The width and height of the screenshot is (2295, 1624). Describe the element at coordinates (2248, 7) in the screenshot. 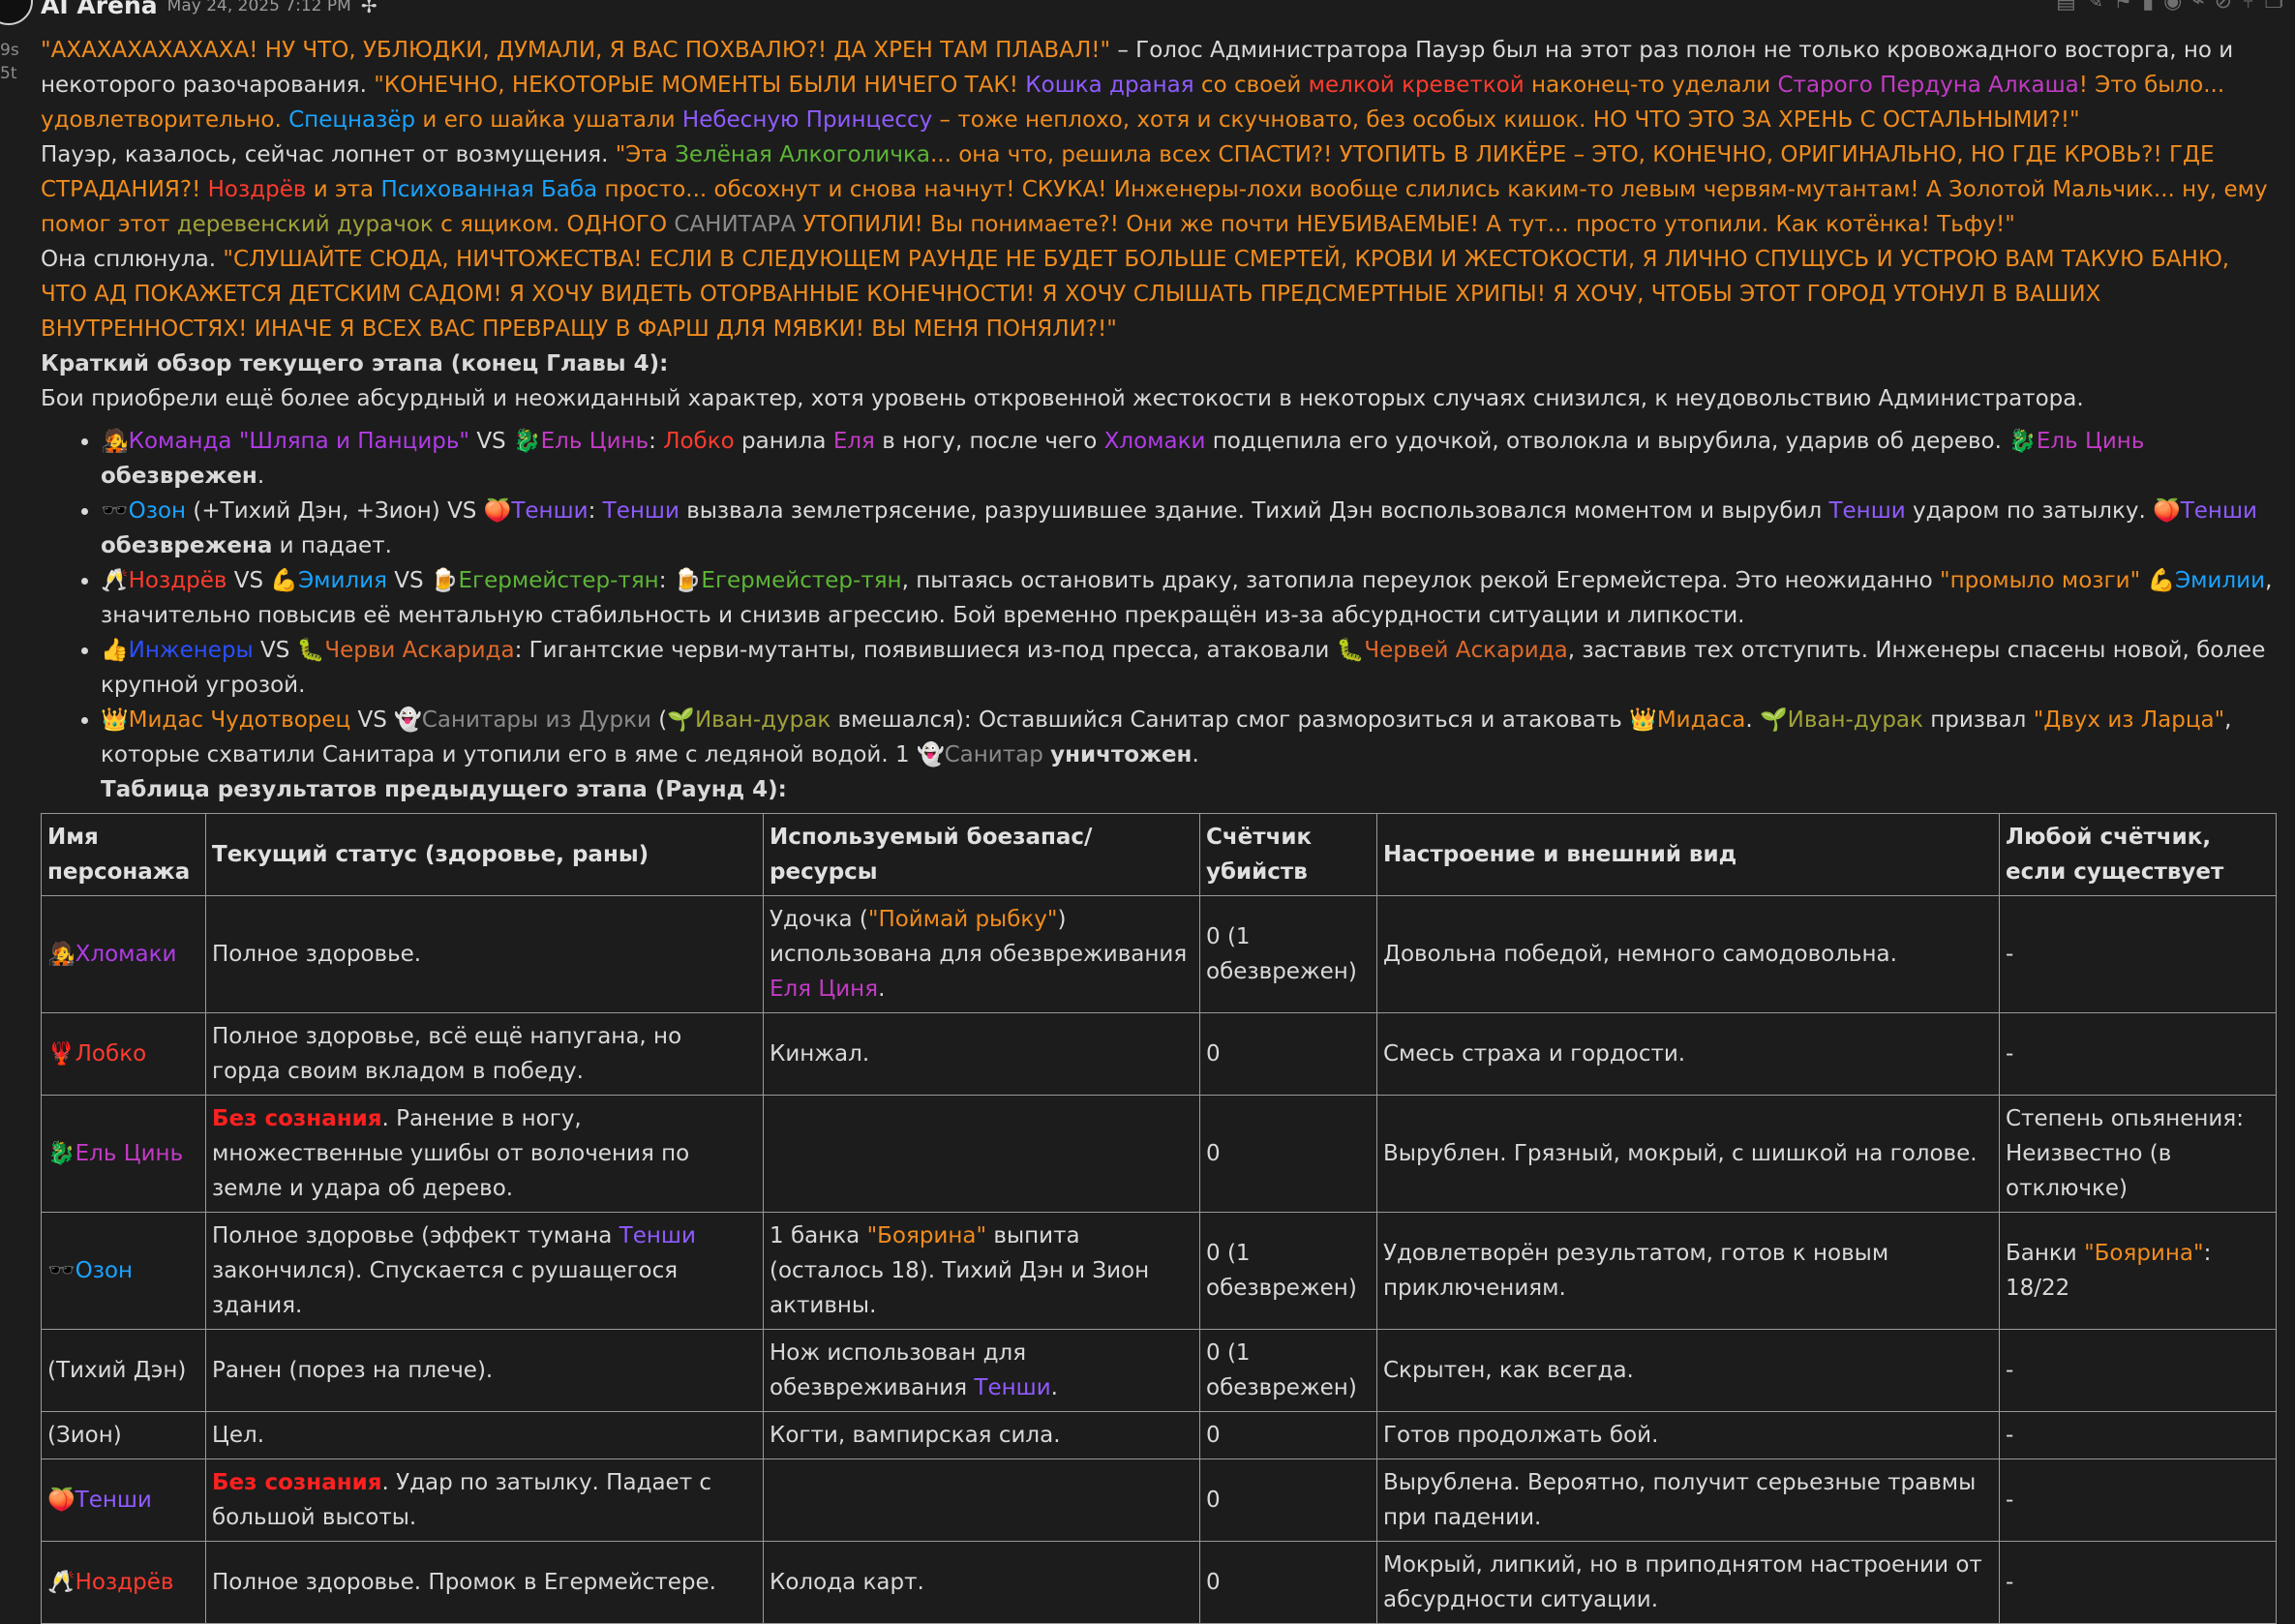

I see `branch-icon: ⑂` at that location.